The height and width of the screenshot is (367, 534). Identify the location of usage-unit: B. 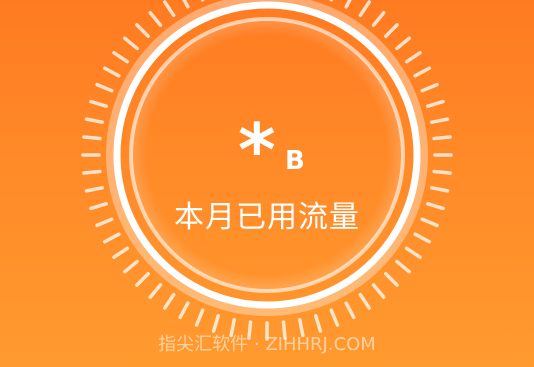
(295, 161).